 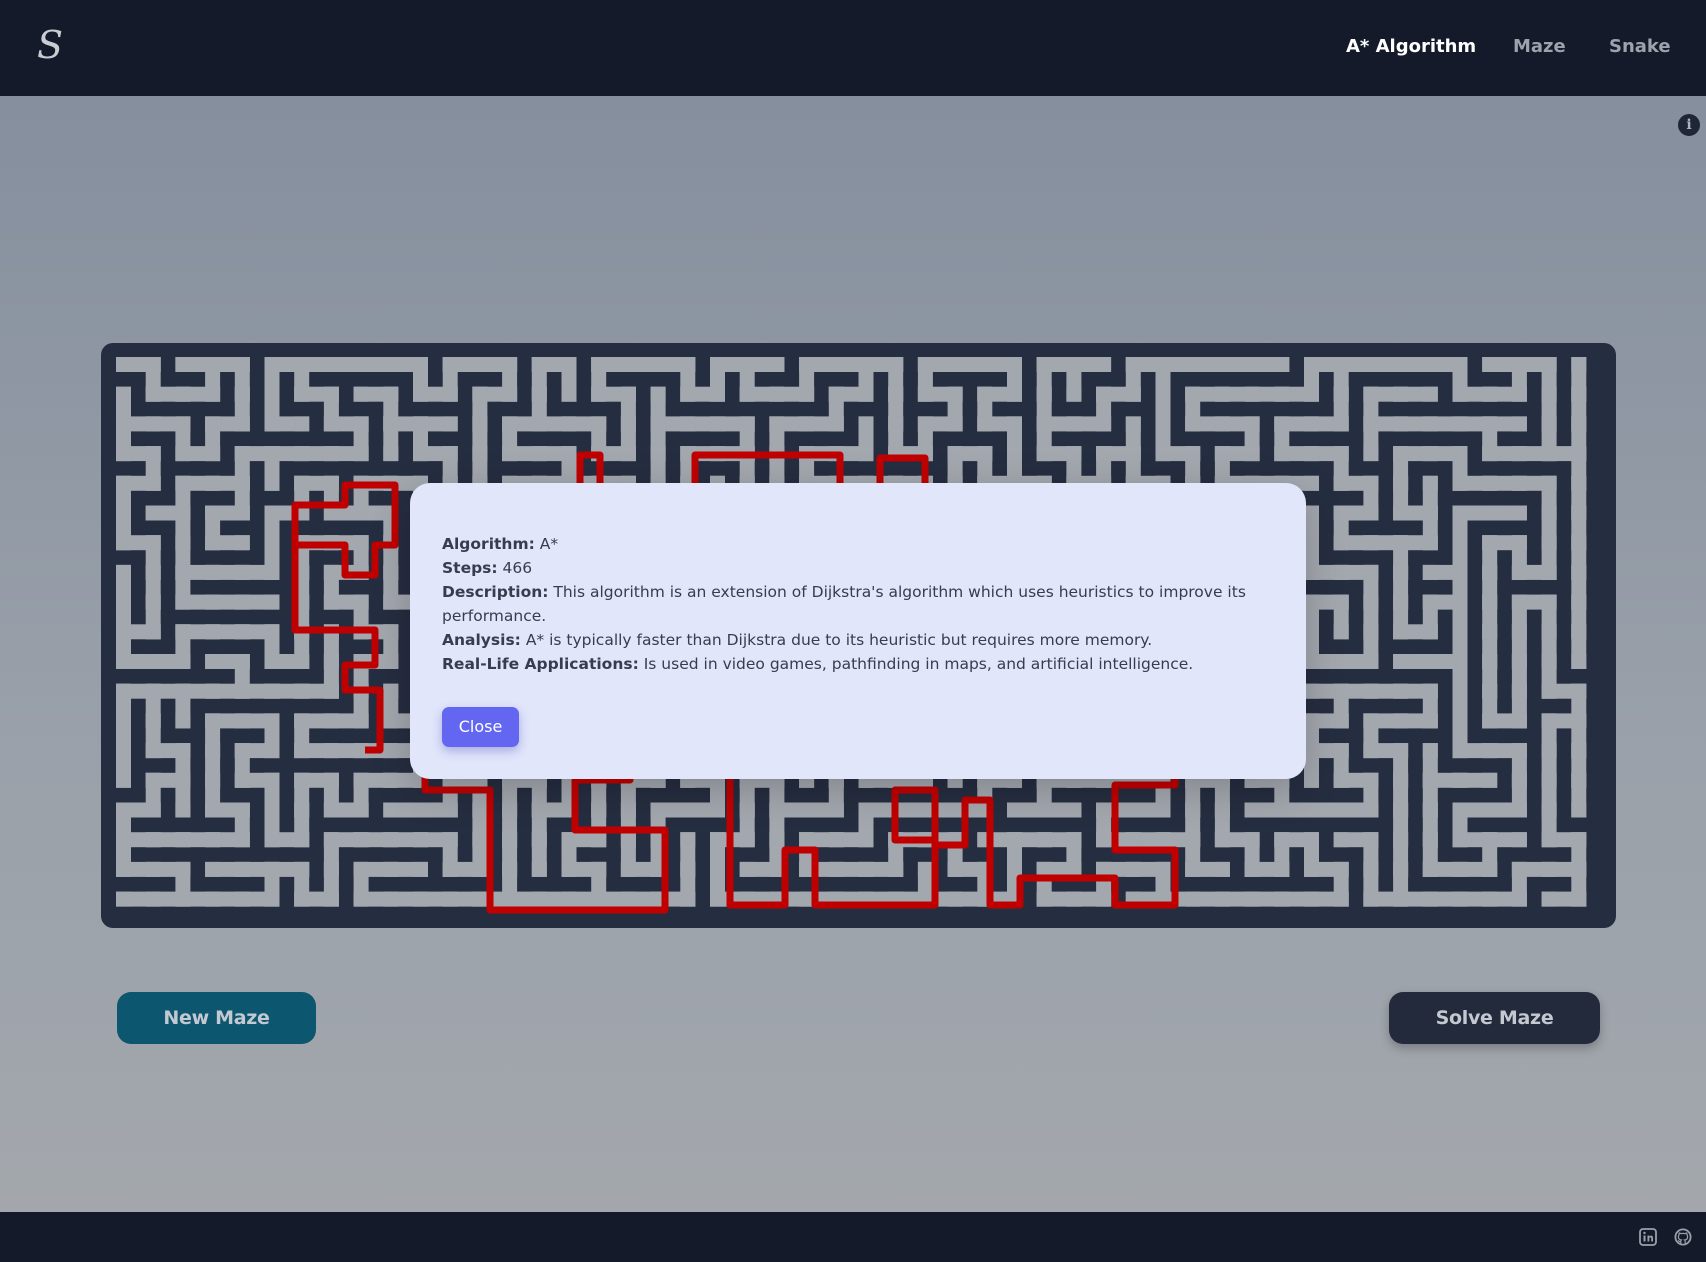 What do you see at coordinates (1648, 1237) in the screenshot?
I see `linkedin-icon` at bounding box center [1648, 1237].